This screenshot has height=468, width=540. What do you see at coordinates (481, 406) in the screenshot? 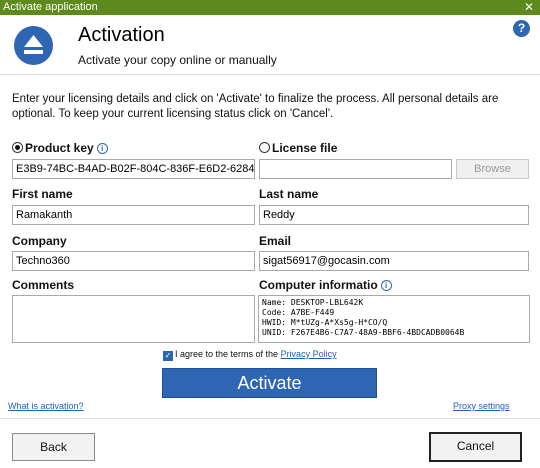
I see `proxy-settings-link: Proxy settings` at bounding box center [481, 406].